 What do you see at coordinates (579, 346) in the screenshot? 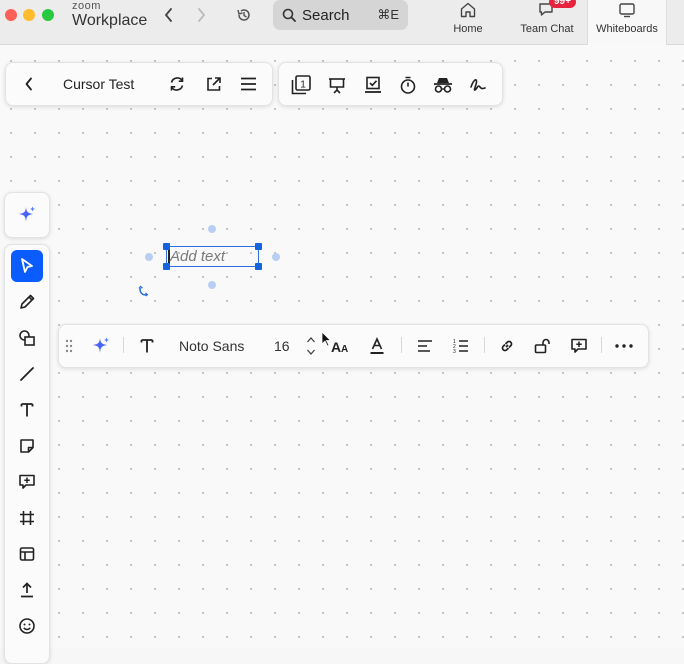
I see `add-comment-button` at bounding box center [579, 346].